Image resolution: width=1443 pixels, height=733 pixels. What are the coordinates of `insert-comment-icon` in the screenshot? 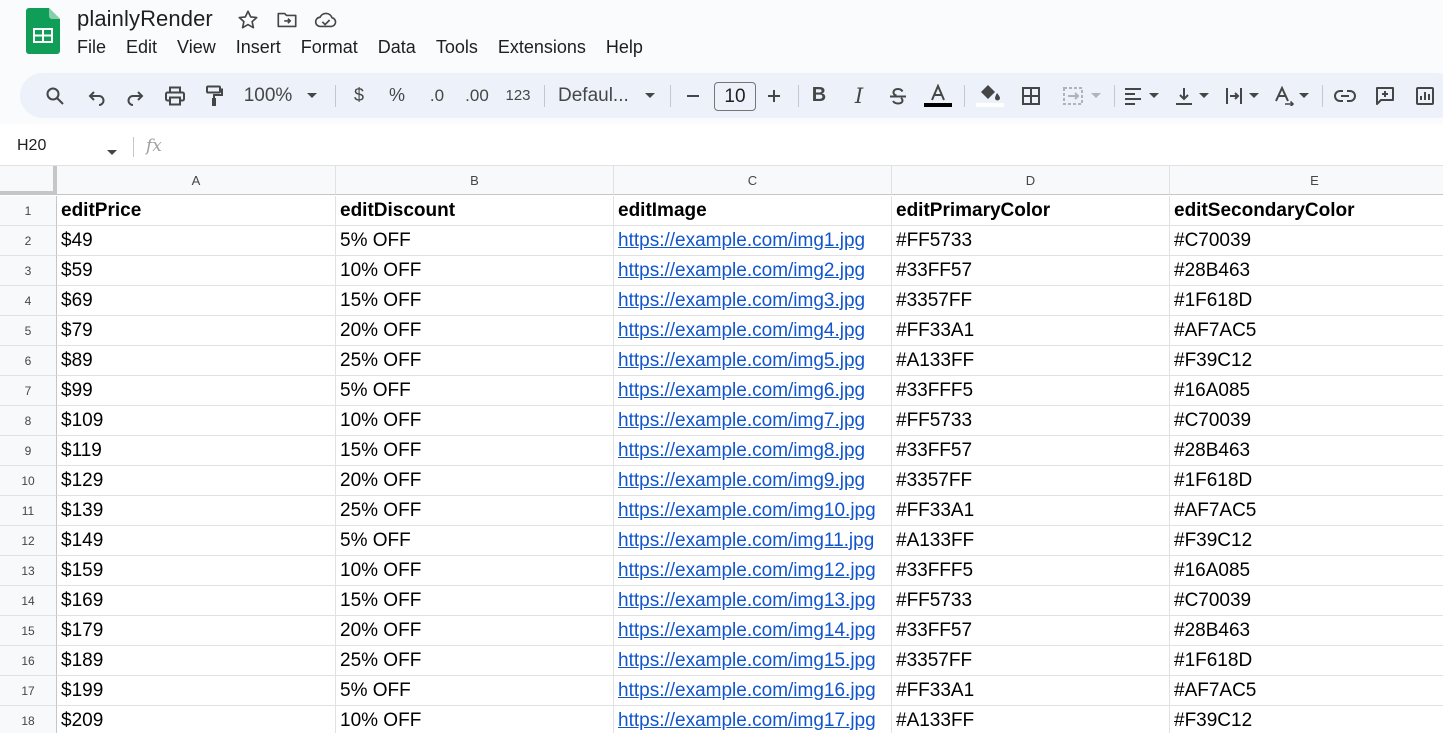 It's located at (1385, 95).